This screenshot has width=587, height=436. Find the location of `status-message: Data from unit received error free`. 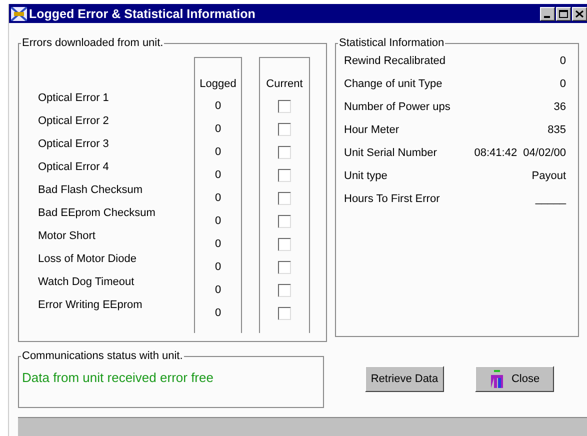

status-message: Data from unit received error free is located at coordinates (117, 377).